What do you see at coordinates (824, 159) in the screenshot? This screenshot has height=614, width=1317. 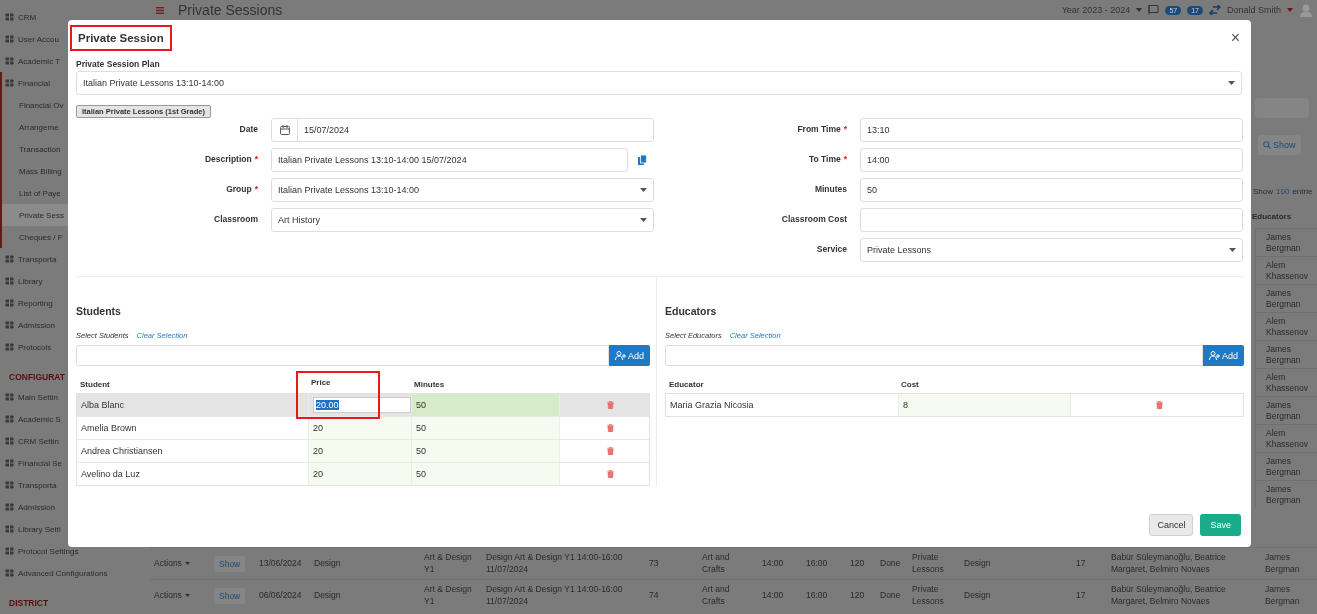 I see `field-label: To Time` at bounding box center [824, 159].